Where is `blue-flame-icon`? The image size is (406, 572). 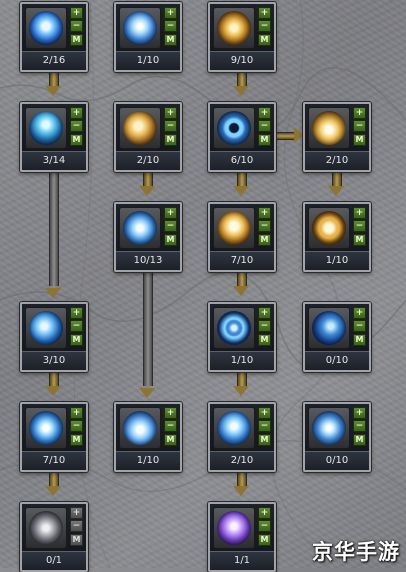 blue-flame-icon is located at coordinates (140, 428).